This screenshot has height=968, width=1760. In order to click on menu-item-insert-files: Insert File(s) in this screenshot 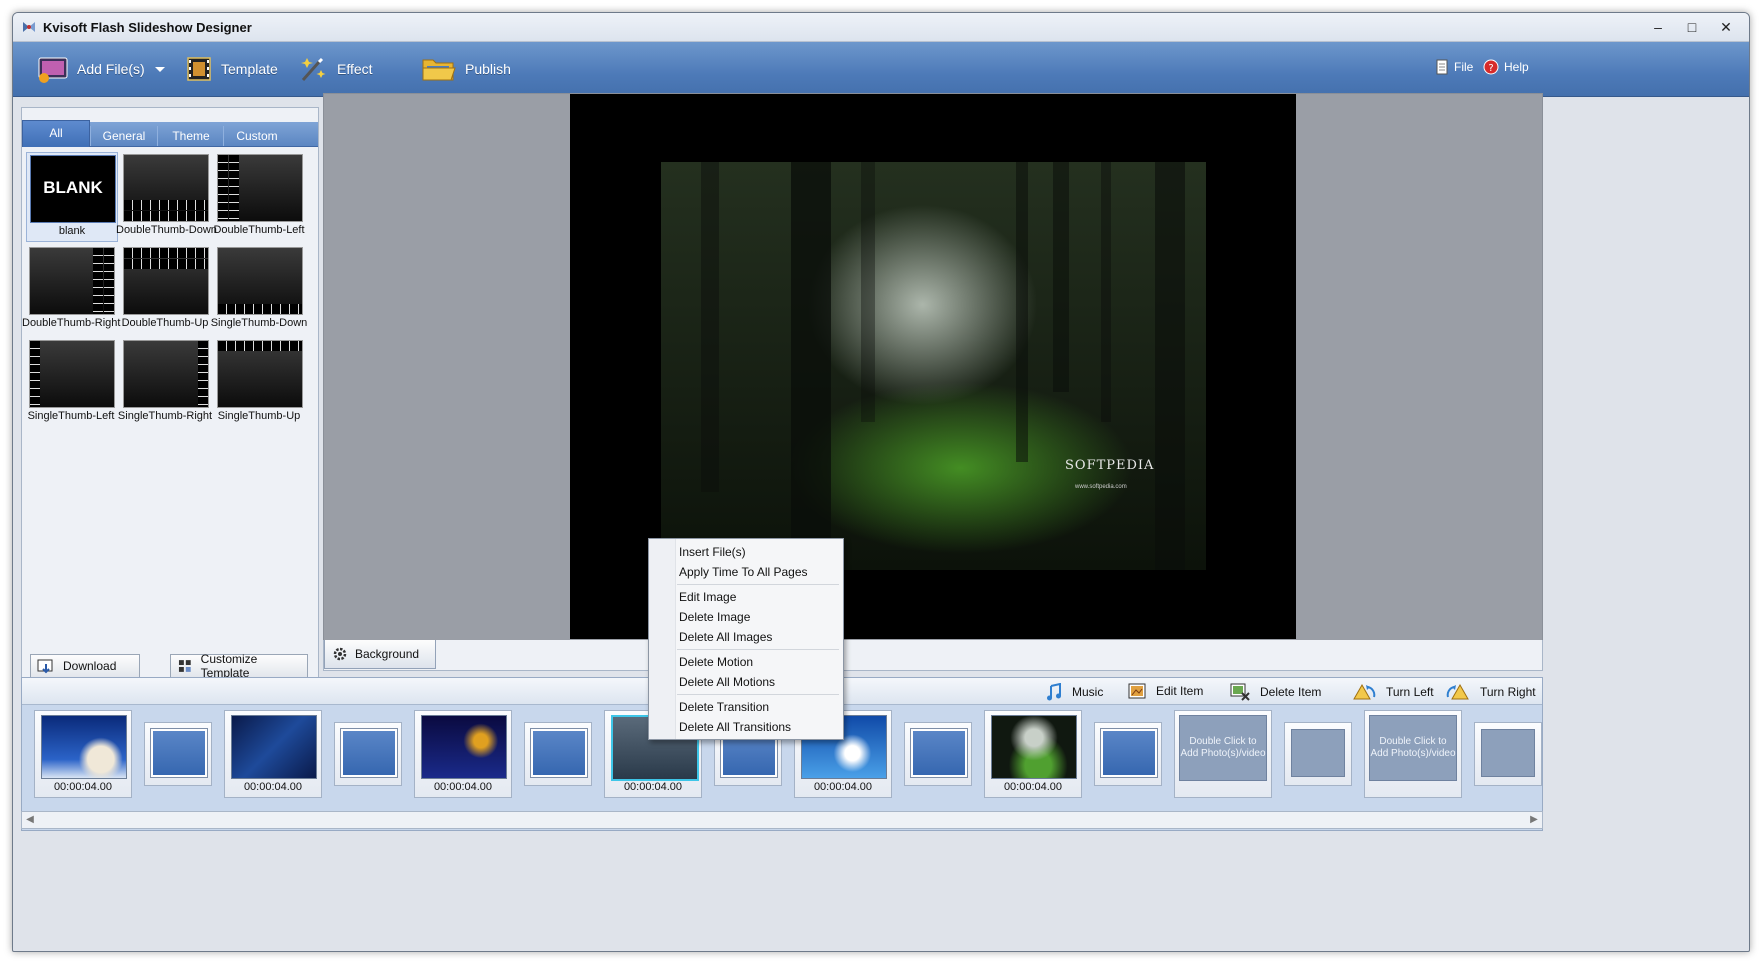, I will do `click(712, 552)`.